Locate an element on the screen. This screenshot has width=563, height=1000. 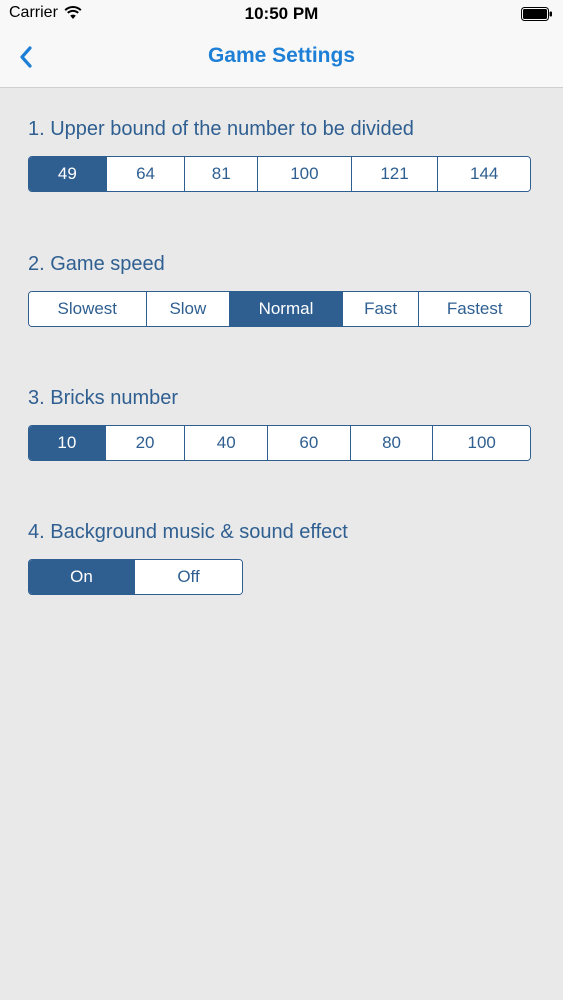
segment-option: 49 is located at coordinates (68, 174).